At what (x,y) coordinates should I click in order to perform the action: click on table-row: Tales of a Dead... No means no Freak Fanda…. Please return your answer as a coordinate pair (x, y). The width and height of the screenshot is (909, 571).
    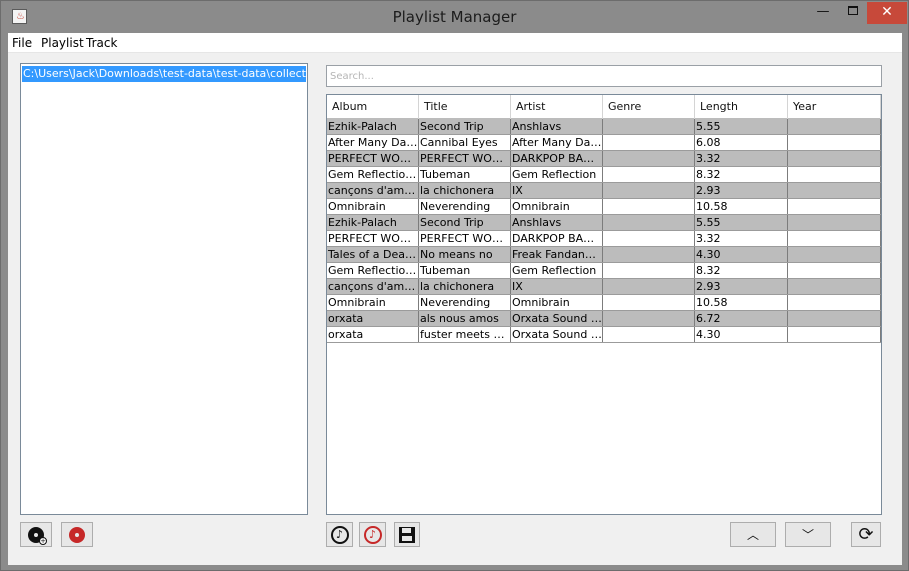
    Looking at the image, I should click on (604, 255).